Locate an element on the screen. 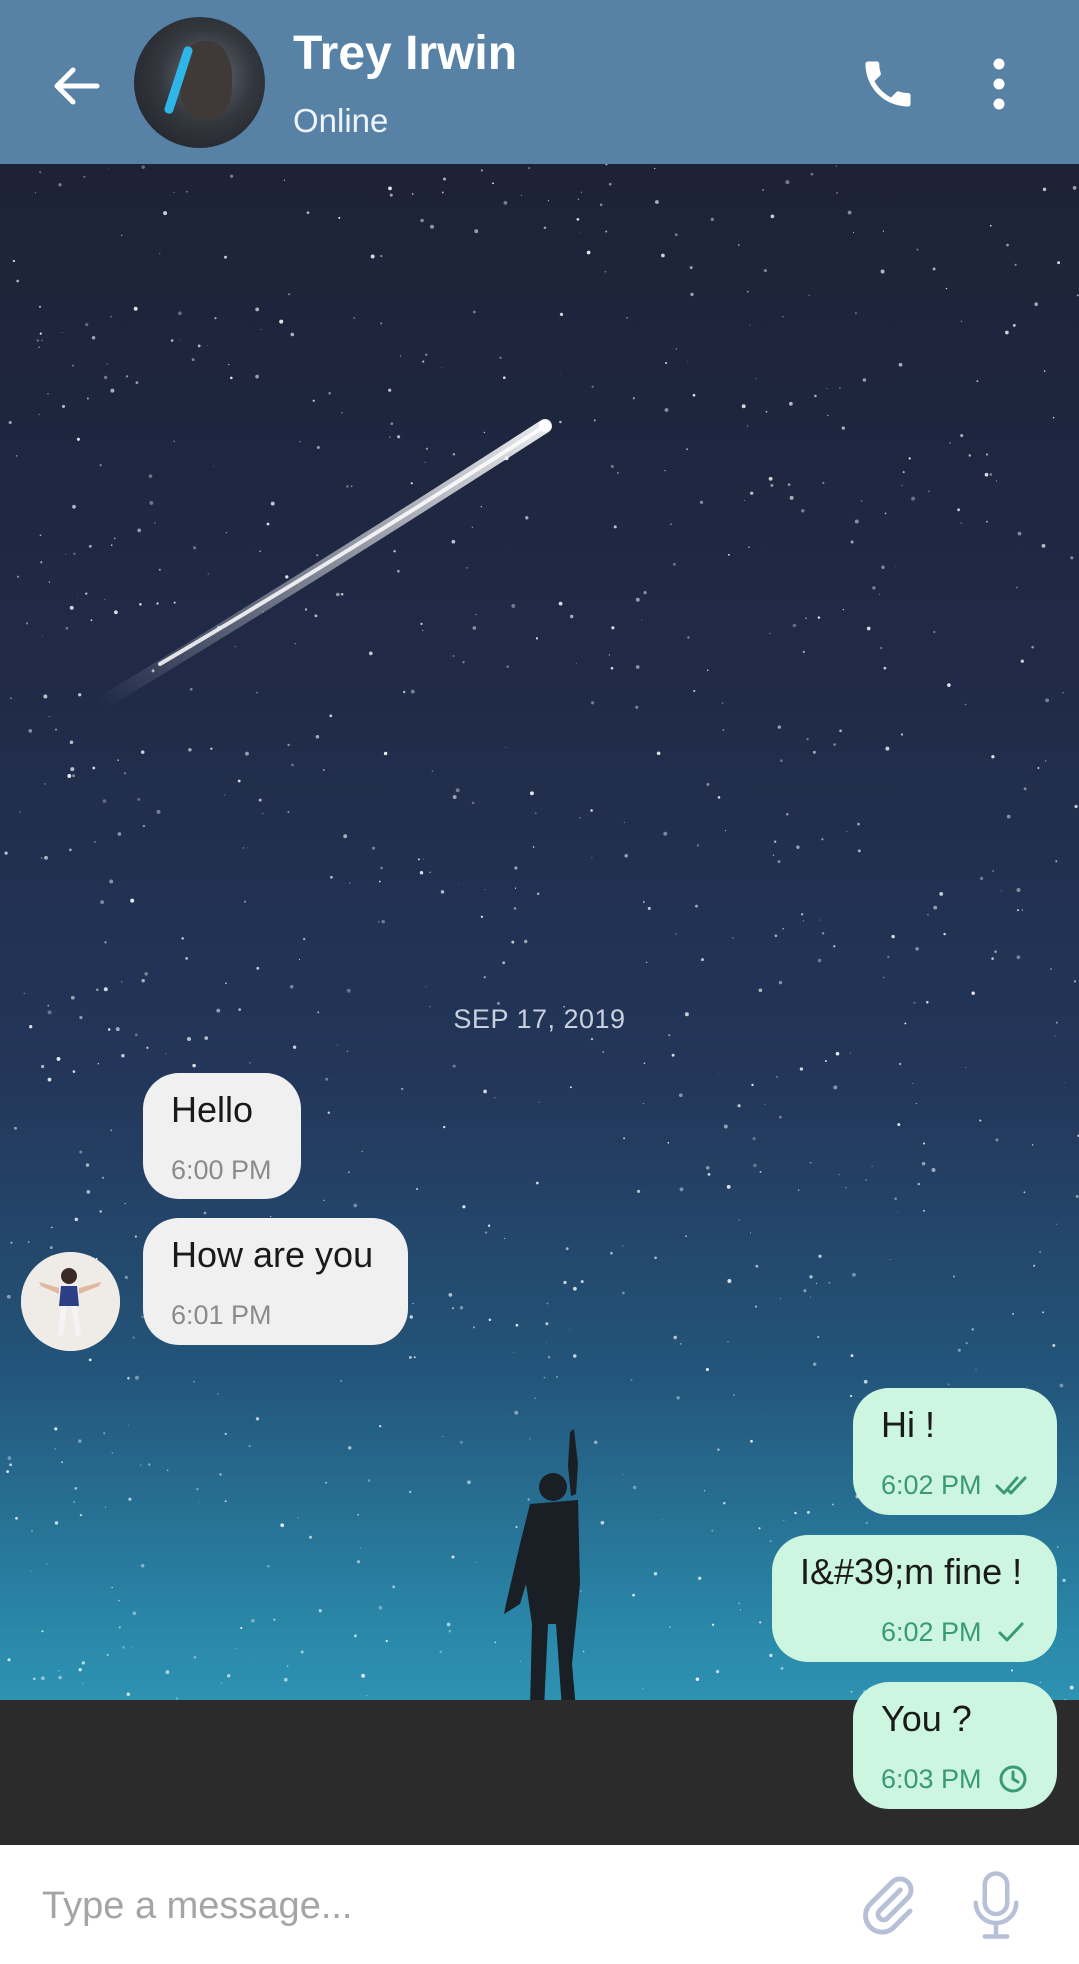 This screenshot has width=1079, height=1964. chat-header: Trey Irwin Online is located at coordinates (539, 82).